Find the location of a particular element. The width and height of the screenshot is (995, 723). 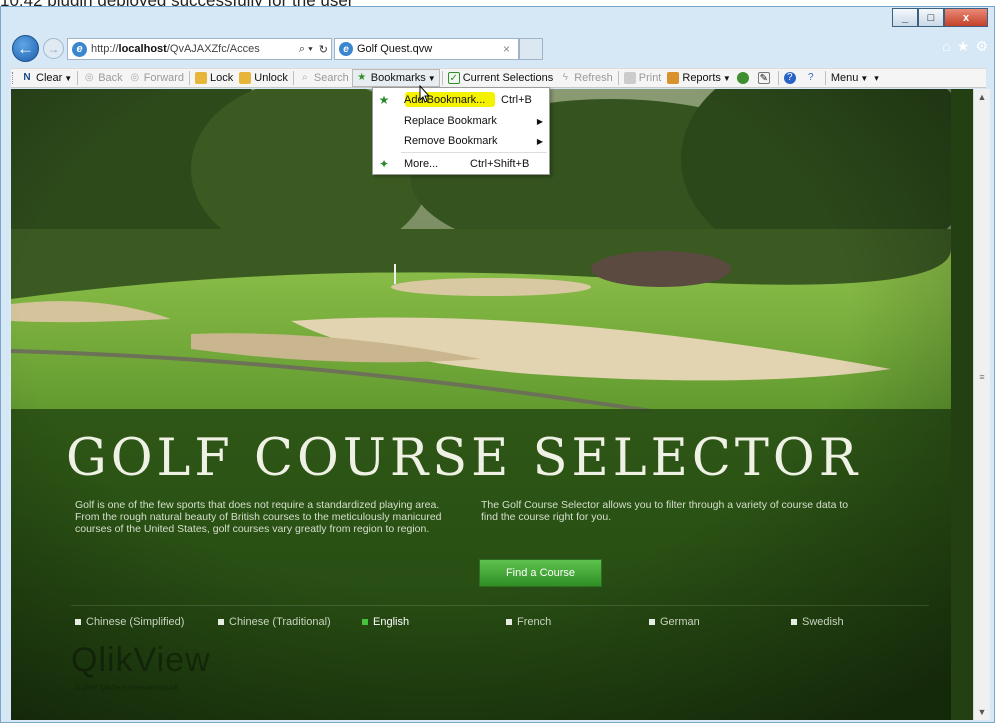

menu-item-replace-bookmark: Replace Bookmark ▶ is located at coordinates (461, 121).